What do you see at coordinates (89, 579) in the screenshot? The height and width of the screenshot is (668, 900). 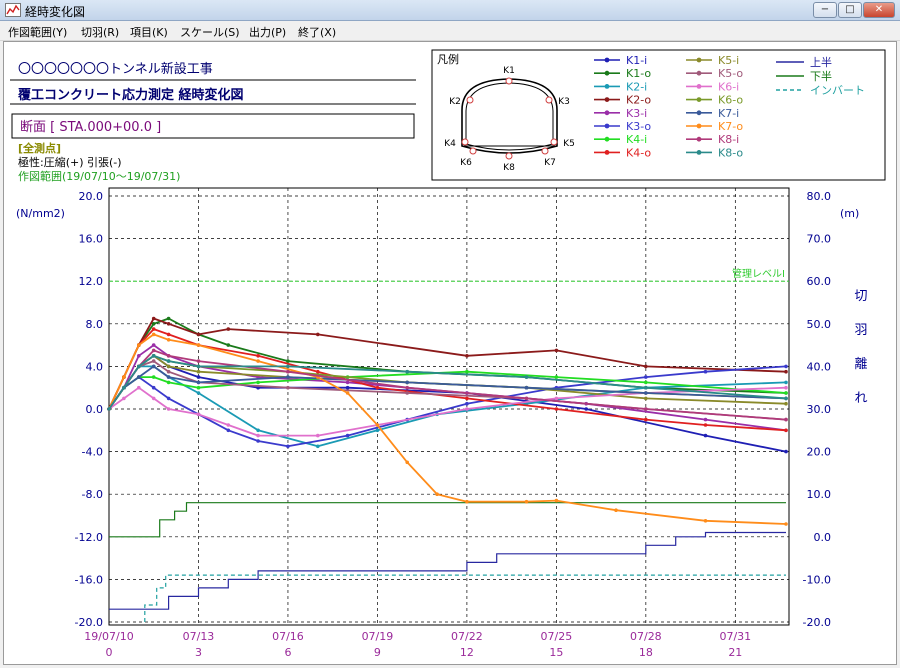 I see `left-tick-label: -16.0` at bounding box center [89, 579].